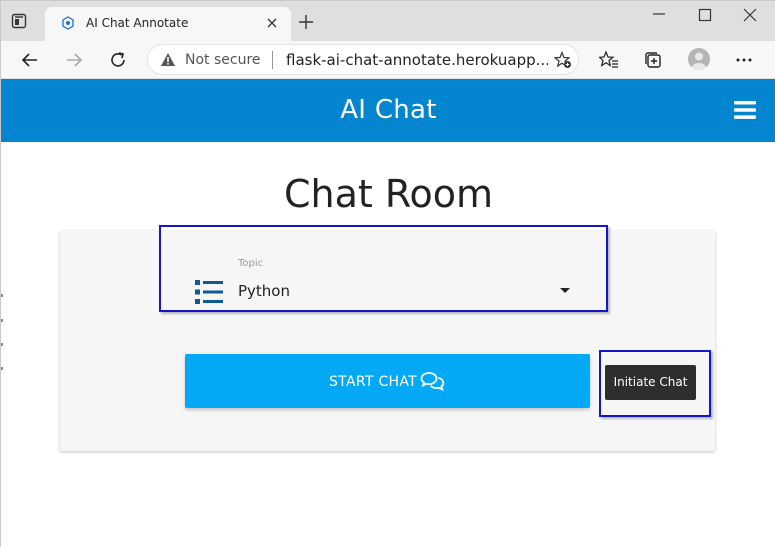 The image size is (775, 547). Describe the element at coordinates (19, 21) in the screenshot. I see `tab-actions-icon` at that location.